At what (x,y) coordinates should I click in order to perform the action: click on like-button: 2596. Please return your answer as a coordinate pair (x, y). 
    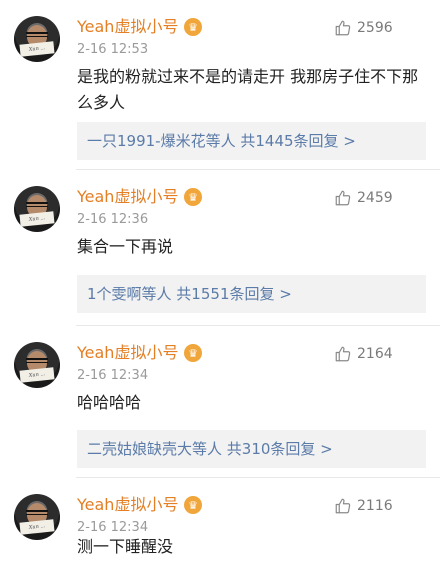
    Looking at the image, I should click on (384, 29).